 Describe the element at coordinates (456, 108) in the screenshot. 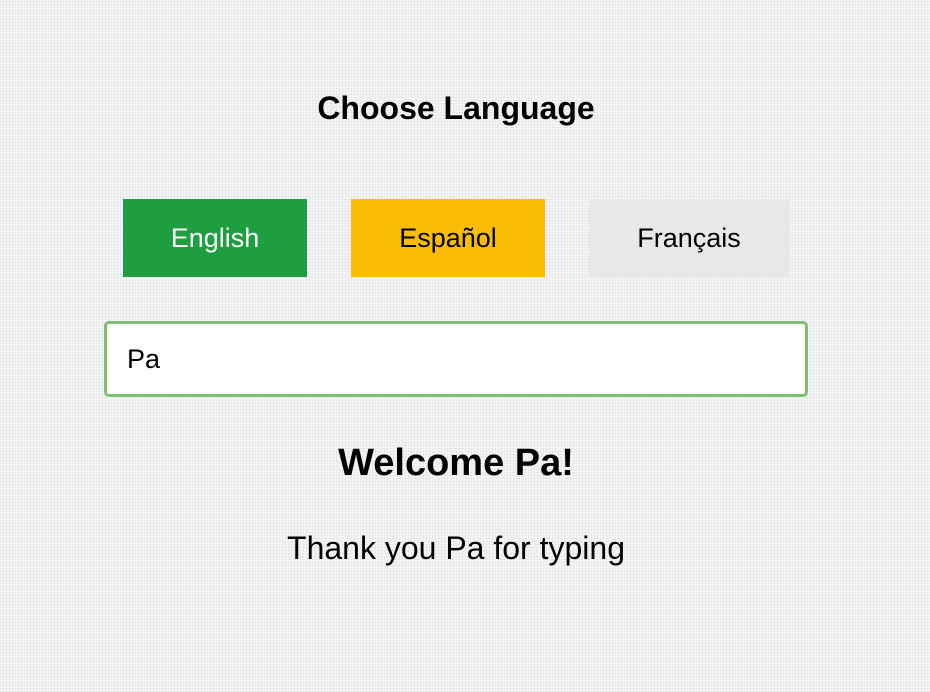

I see `page-title: Choose Language` at that location.